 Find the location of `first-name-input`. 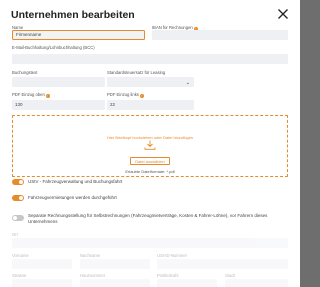

first-name-input is located at coordinates (42, 264).